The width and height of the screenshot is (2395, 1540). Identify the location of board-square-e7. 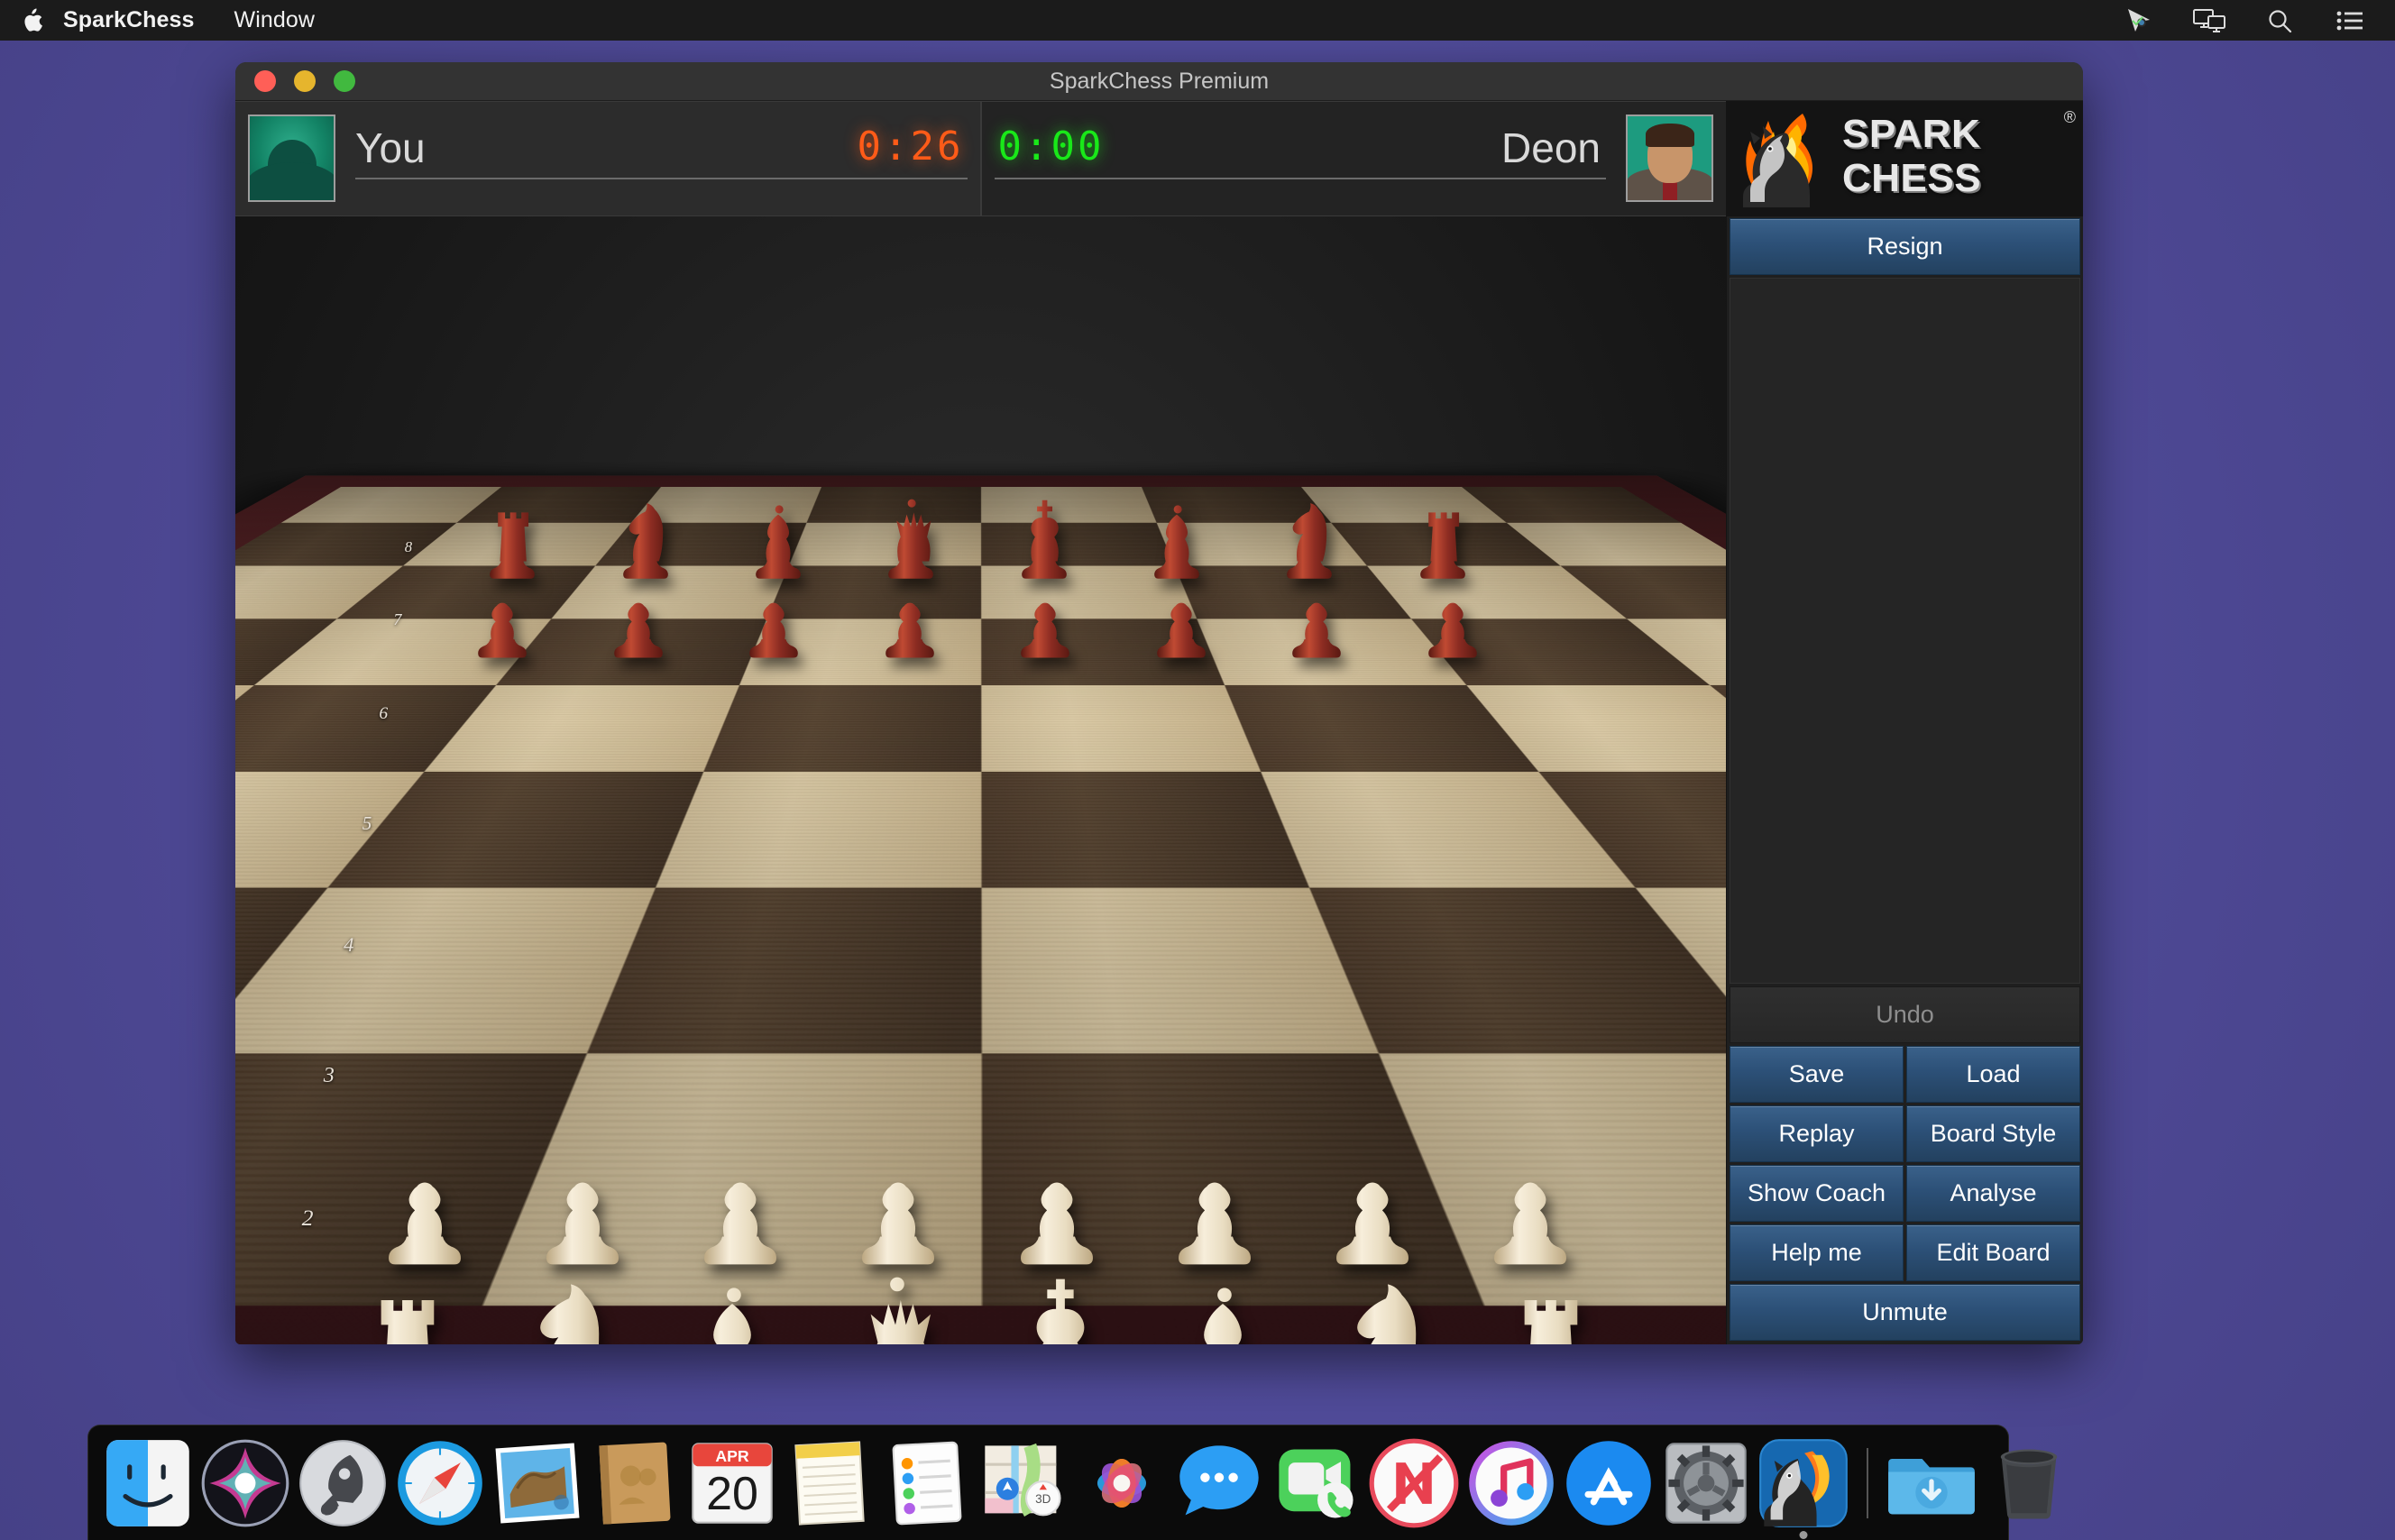
(1077, 544).